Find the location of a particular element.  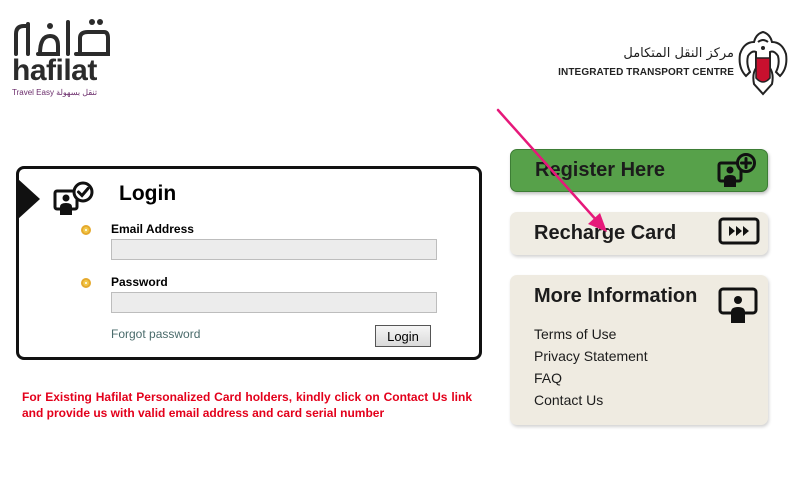

hafilat-logo: hafilat Travel Easy تنقل بسهولة is located at coordinates (63, 57).